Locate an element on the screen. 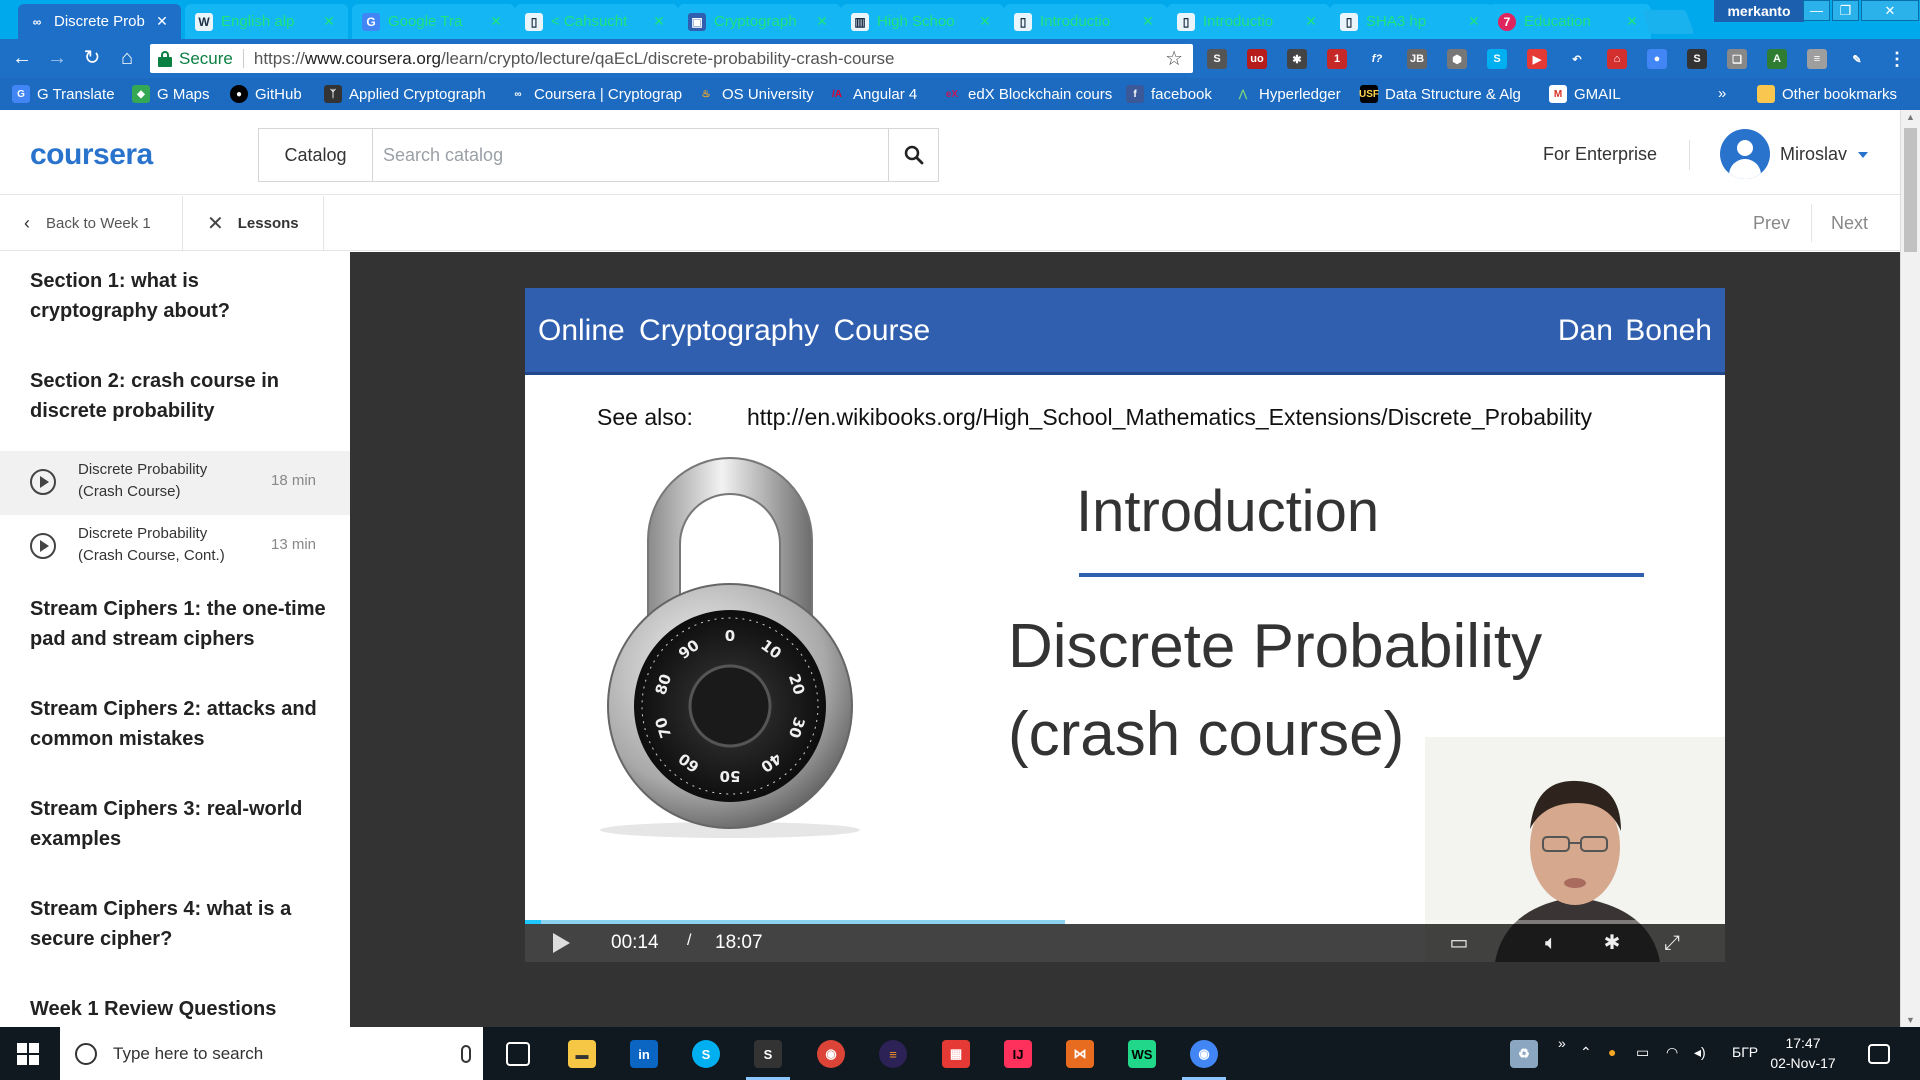 This screenshot has width=1920, height=1080. section-heading: Stream Ciphers 3: real-world examples is located at coordinates (180, 824).